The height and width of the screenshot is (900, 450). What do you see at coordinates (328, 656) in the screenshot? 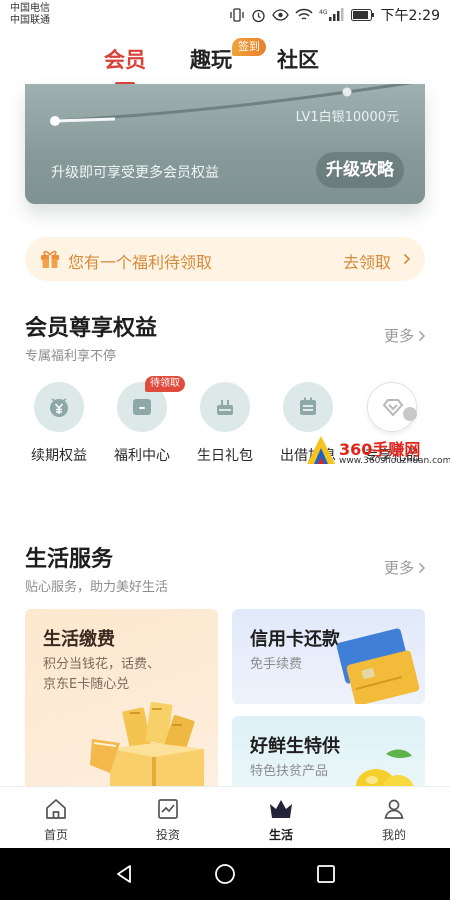
I see `credit-card-repay-card: 信用卡还款 免手续费` at bounding box center [328, 656].